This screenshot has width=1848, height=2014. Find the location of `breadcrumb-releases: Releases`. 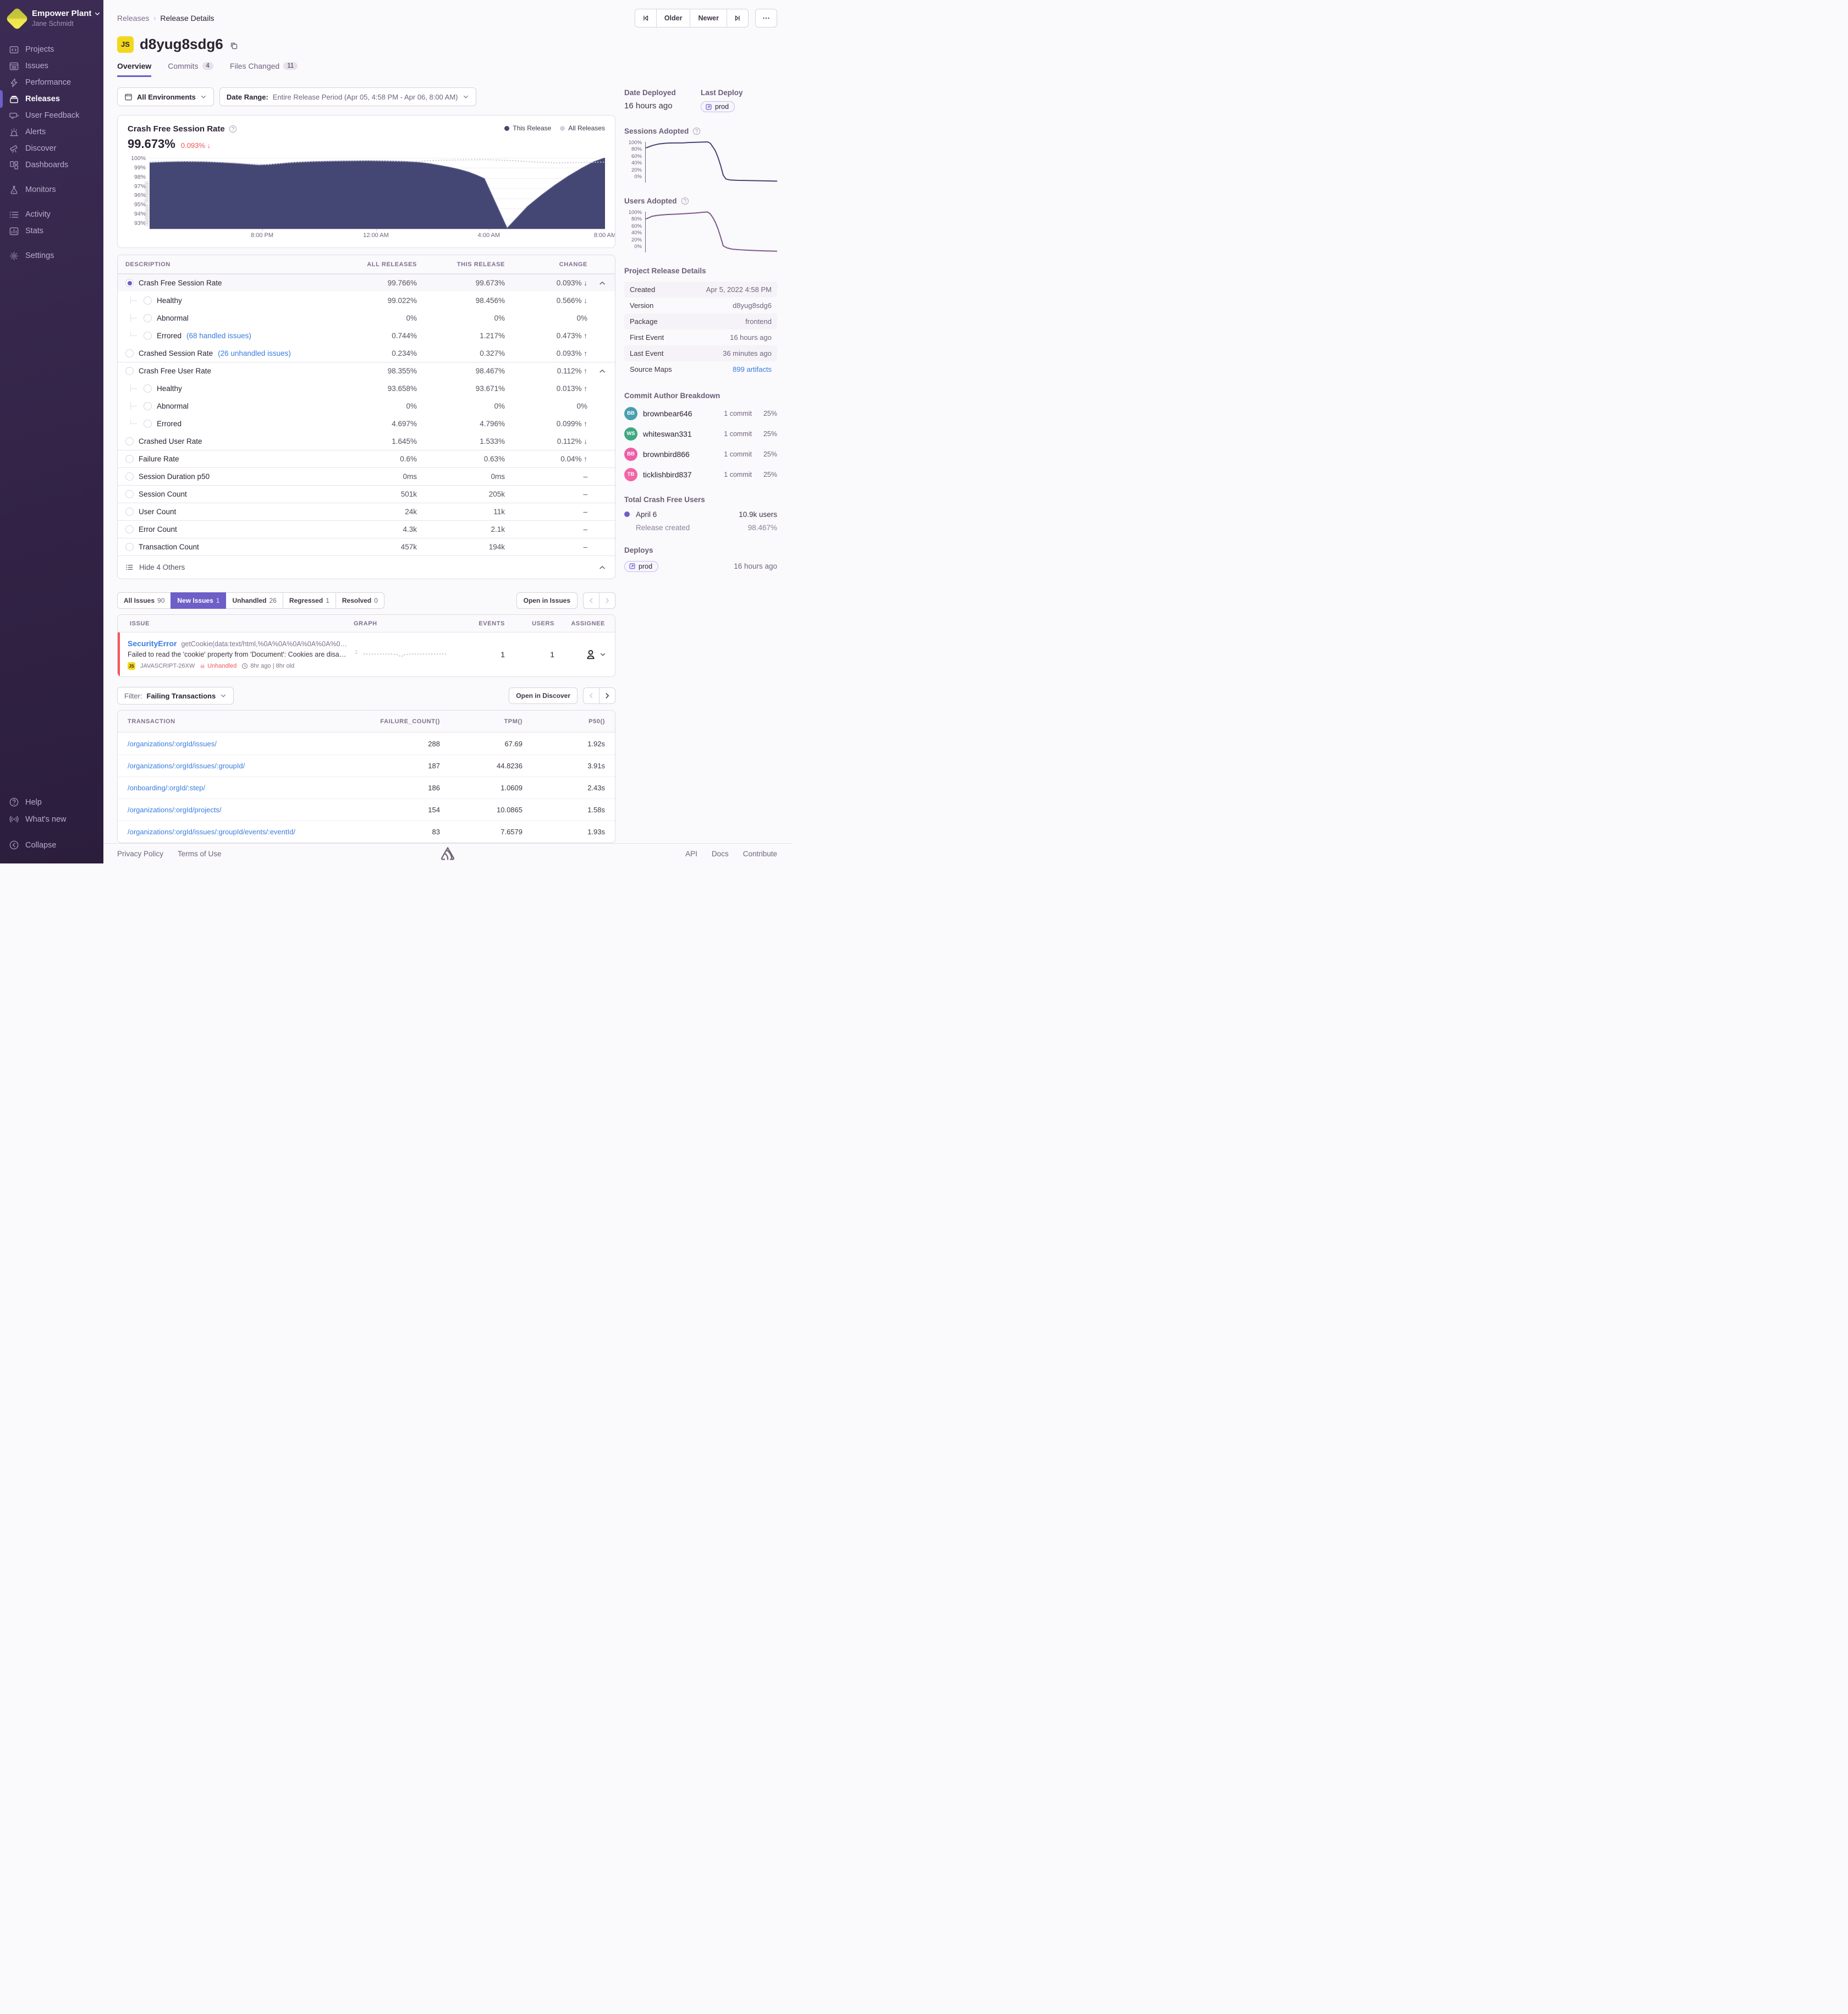

breadcrumb-releases: Releases is located at coordinates (133, 18).